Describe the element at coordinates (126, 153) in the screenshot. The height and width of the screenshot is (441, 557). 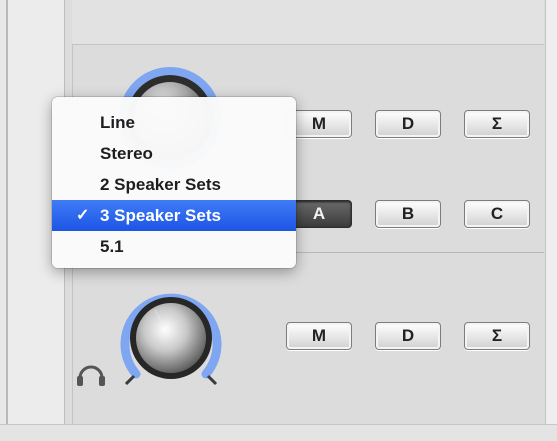
I see `menu-item-label: Stereo` at that location.